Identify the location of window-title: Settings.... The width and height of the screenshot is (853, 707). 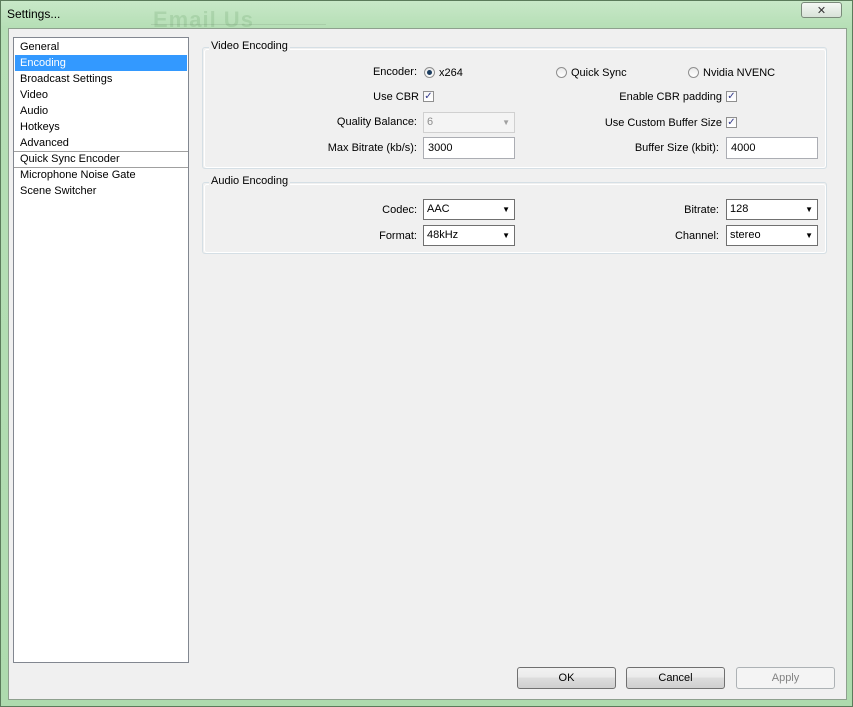
(34, 14).